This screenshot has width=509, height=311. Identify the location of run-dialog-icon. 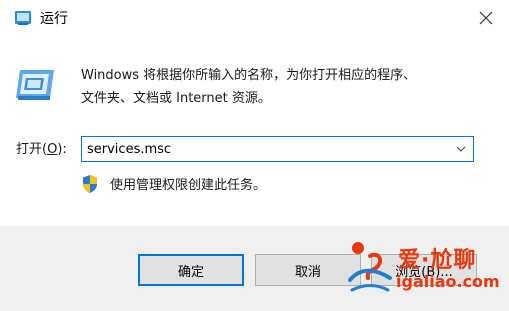
(35, 85).